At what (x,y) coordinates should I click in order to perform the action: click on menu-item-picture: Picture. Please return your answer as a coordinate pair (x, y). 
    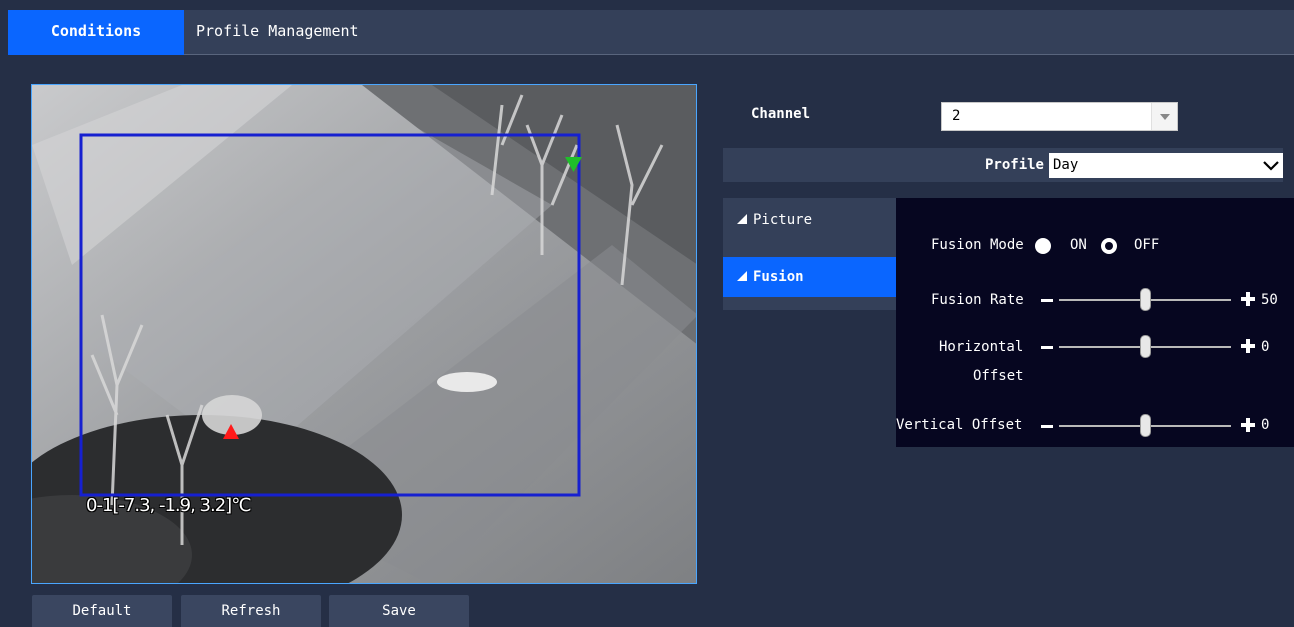
    Looking at the image, I should click on (809, 220).